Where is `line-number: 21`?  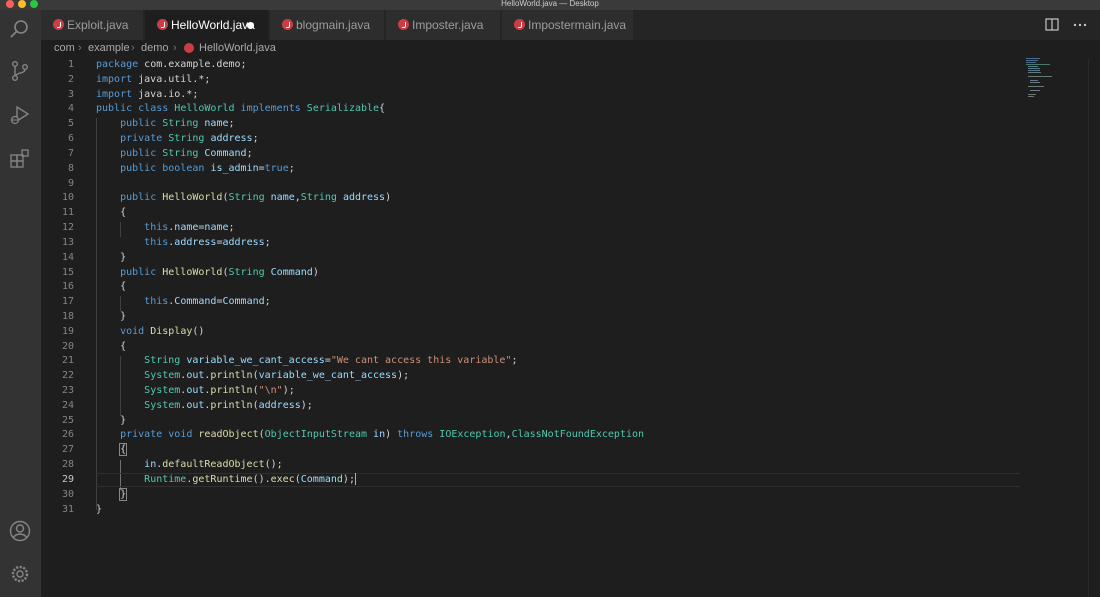
line-number: 21 is located at coordinates (67, 360).